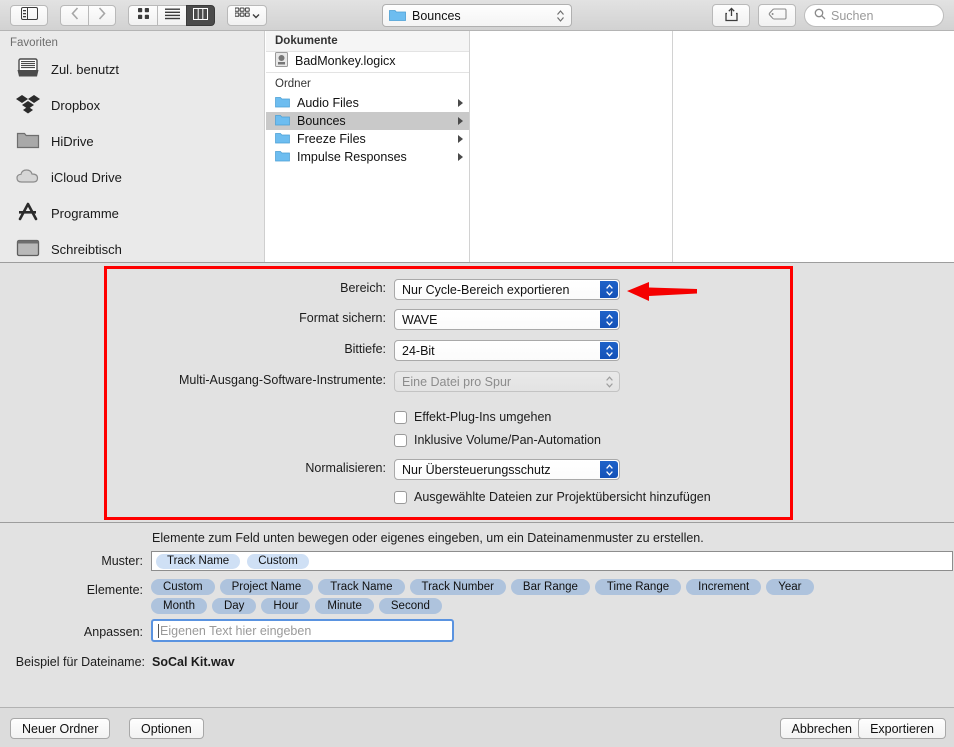 Image resolution: width=954 pixels, height=747 pixels. What do you see at coordinates (731, 15) in the screenshot?
I see `share-button` at bounding box center [731, 15].